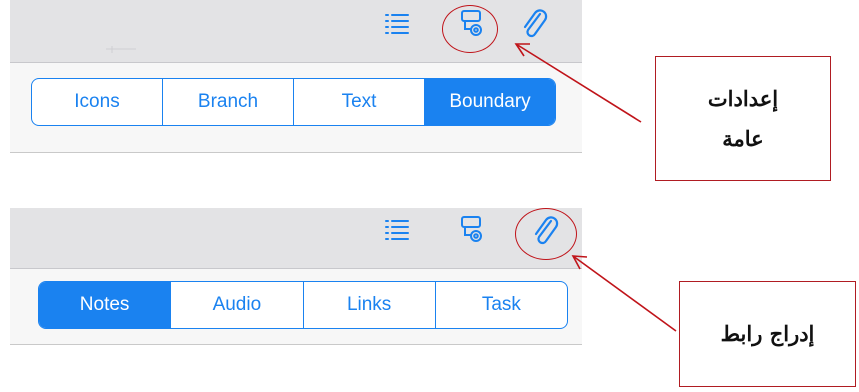 This screenshot has width=859, height=392. Describe the element at coordinates (578, 83) in the screenshot. I see `arrow-to-settings` at that location.